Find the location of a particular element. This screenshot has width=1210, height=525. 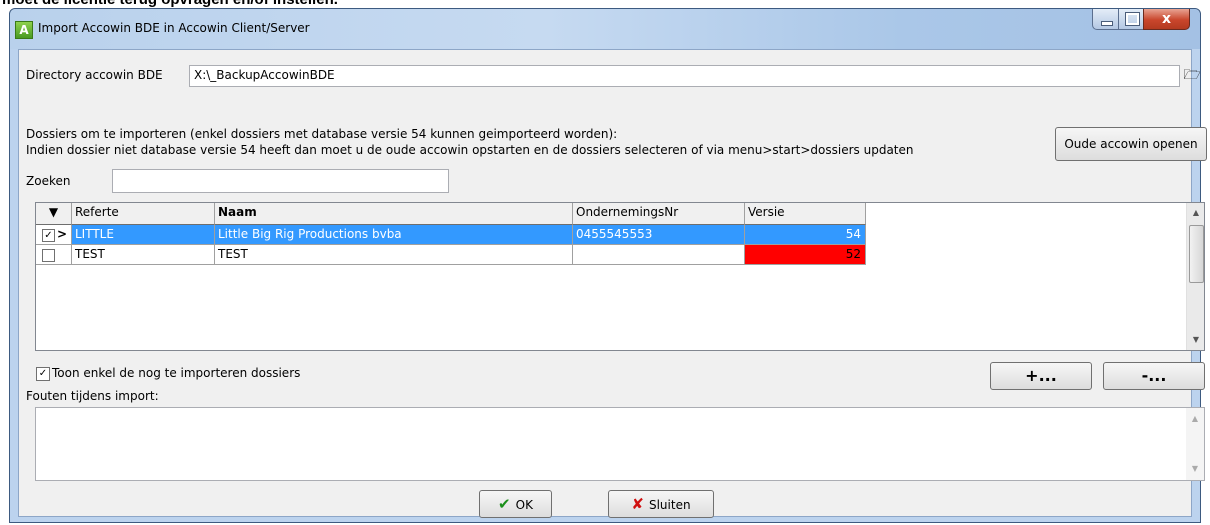

table-cell-versie: 54 is located at coordinates (805, 235).